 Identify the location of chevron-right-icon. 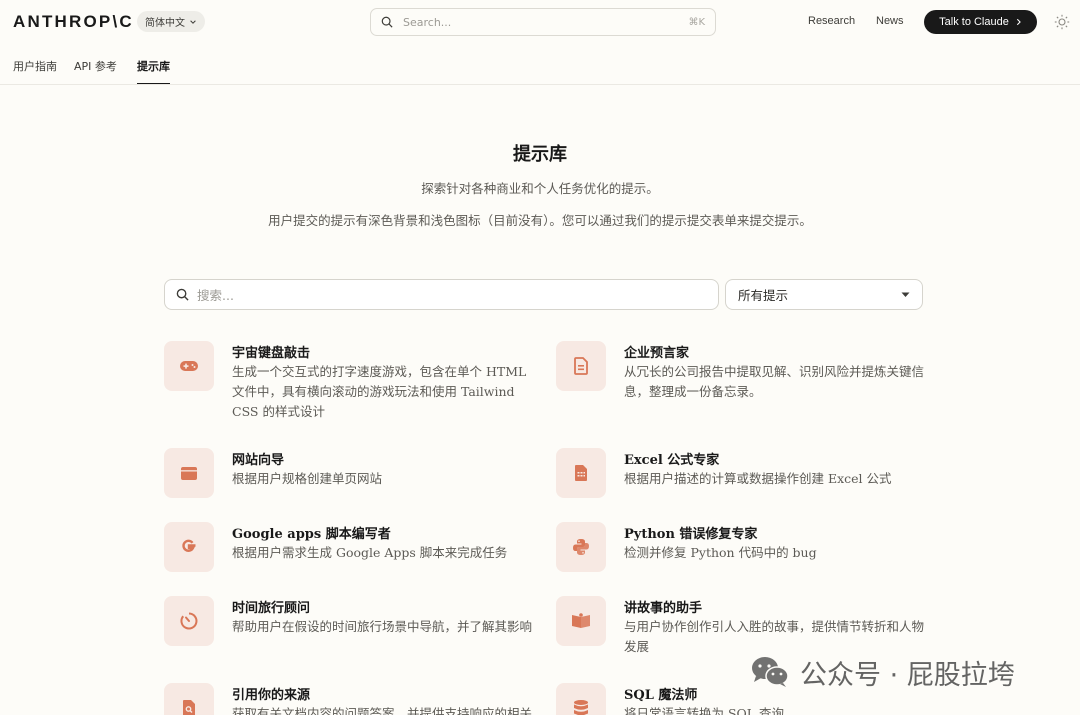
(1018, 22).